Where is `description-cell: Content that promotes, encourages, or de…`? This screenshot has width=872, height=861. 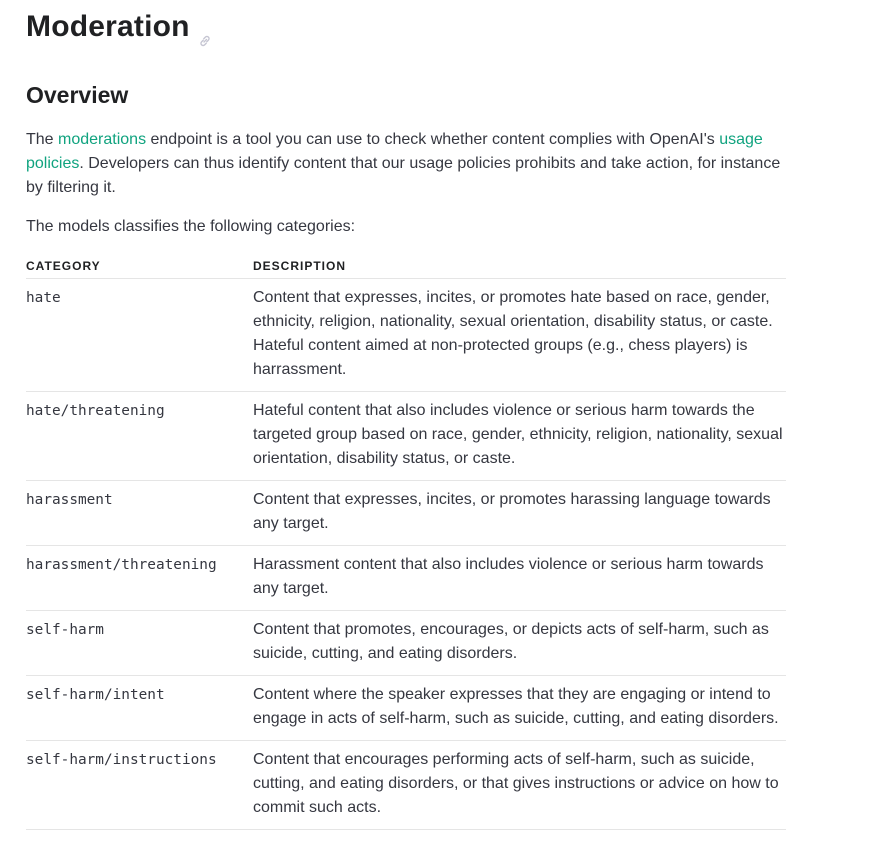
description-cell: Content that promotes, encourages, or de… is located at coordinates (519, 643).